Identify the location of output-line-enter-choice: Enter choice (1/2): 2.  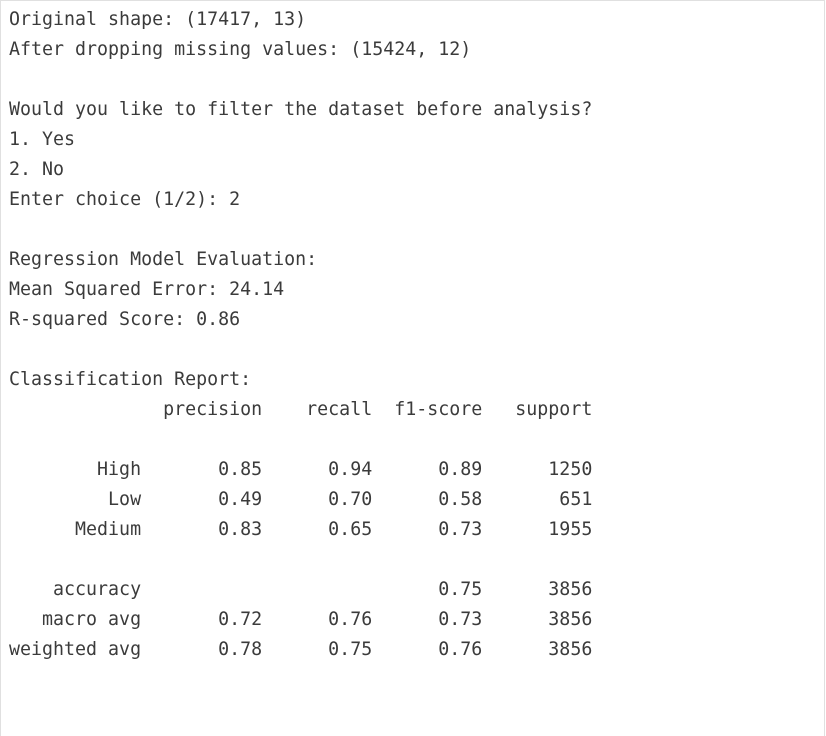
(125, 199).